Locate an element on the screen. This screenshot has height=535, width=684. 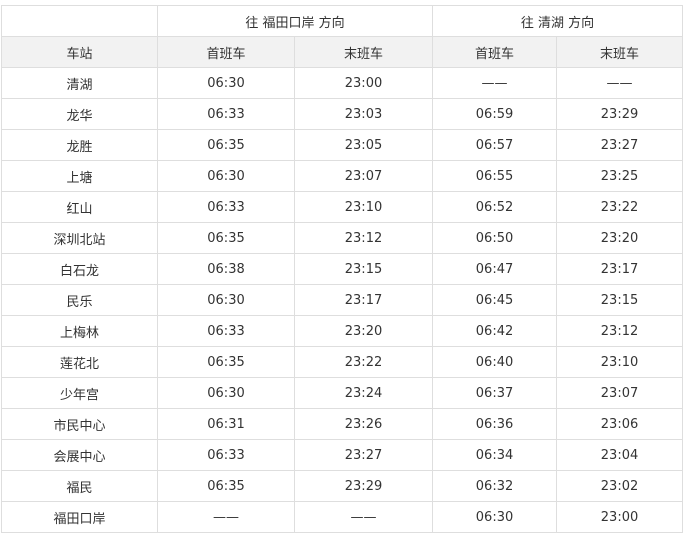
last-train-qinghu: 23:02 is located at coordinates (620, 486).